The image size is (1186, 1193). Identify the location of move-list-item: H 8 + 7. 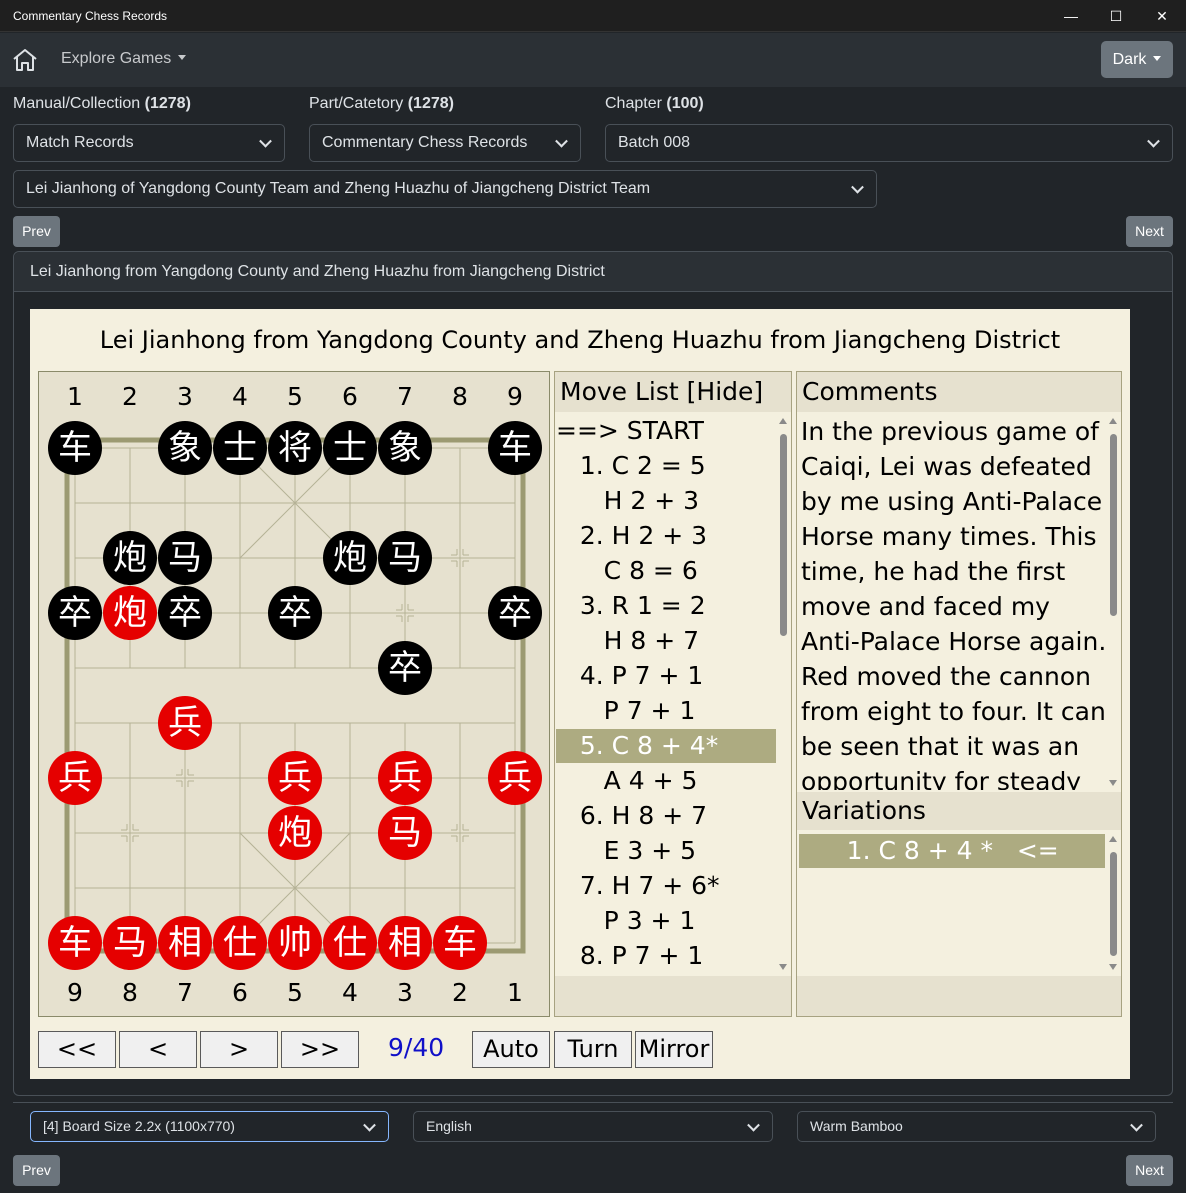
(666, 641).